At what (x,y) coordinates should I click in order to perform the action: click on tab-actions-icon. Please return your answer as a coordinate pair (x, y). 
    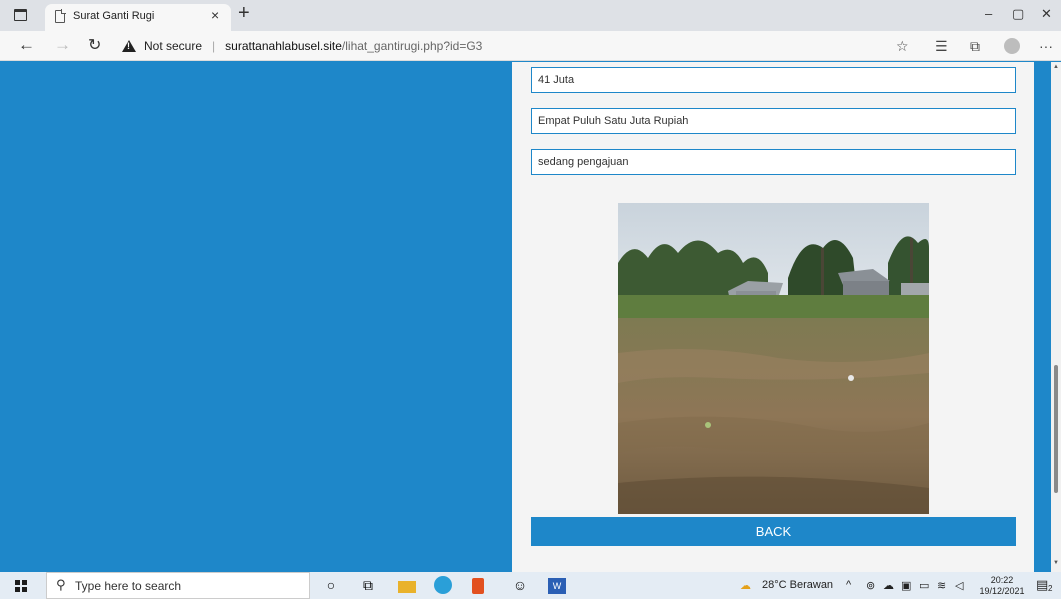
    Looking at the image, I should click on (20, 15).